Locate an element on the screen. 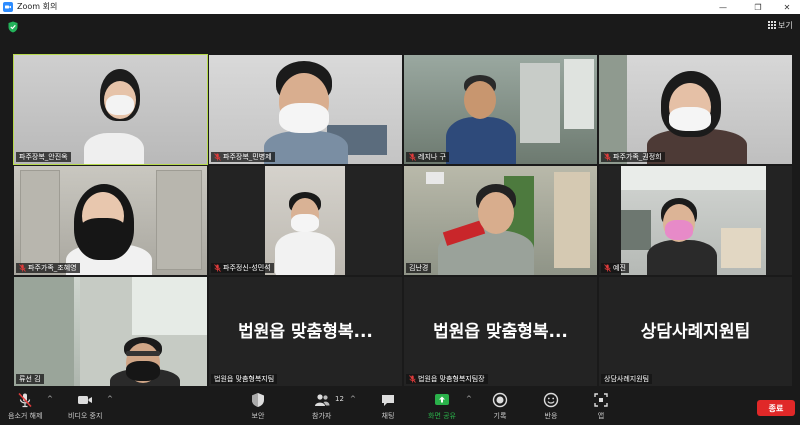  participant-name-label: 파주가족_권정희 is located at coordinates (633, 157).